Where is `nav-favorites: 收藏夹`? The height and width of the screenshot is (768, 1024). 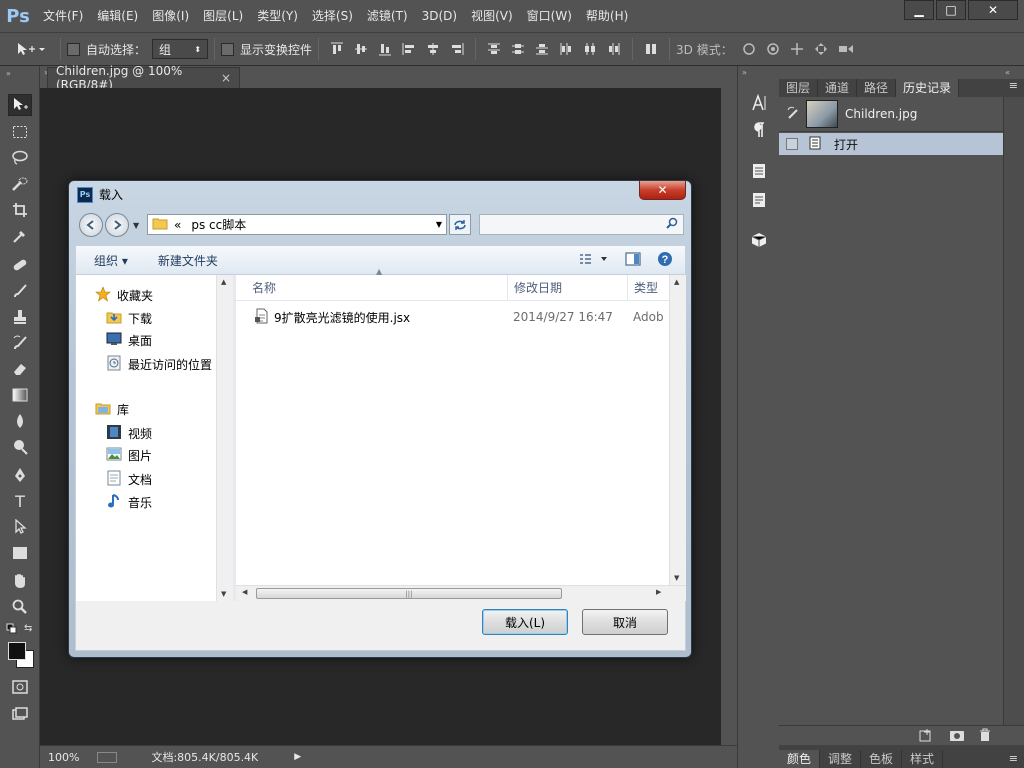 nav-favorites: 收藏夹 is located at coordinates (124, 295).